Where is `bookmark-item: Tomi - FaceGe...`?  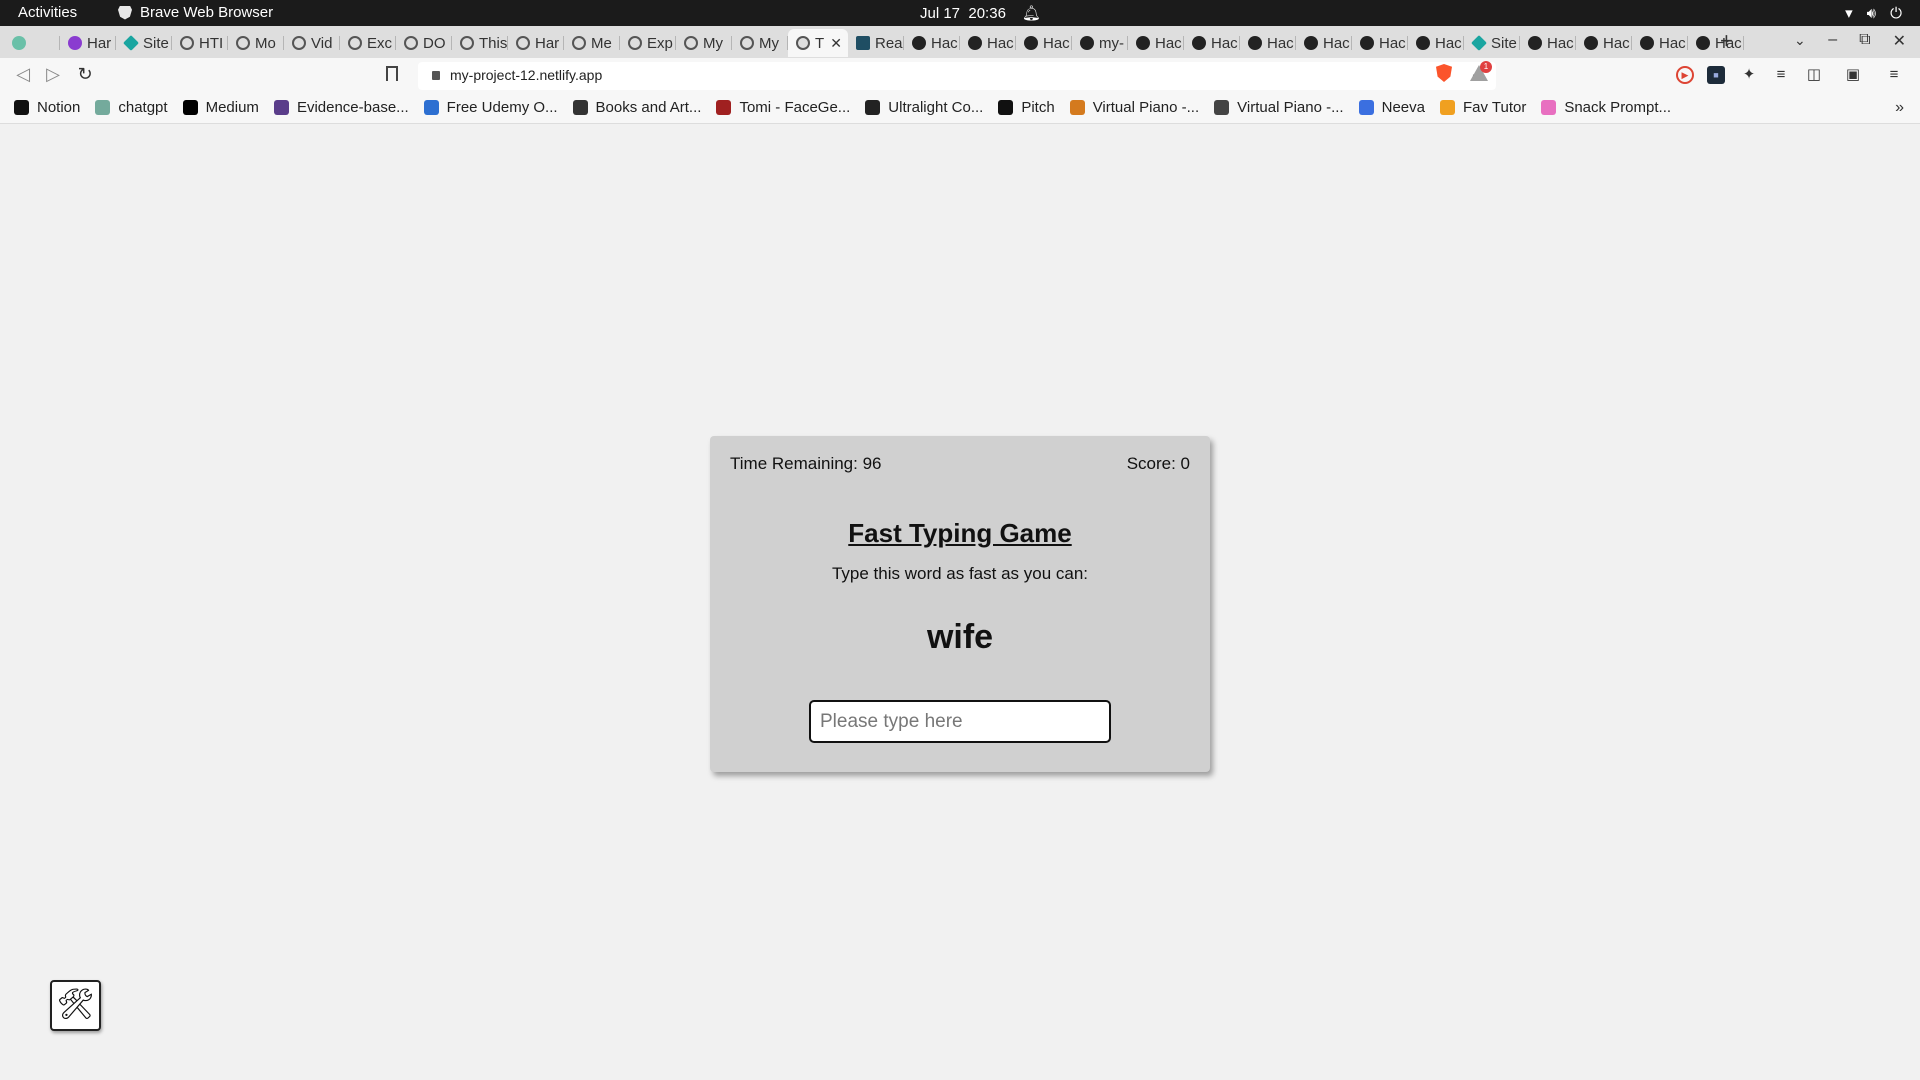 bookmark-item: Tomi - FaceGe... is located at coordinates (783, 107).